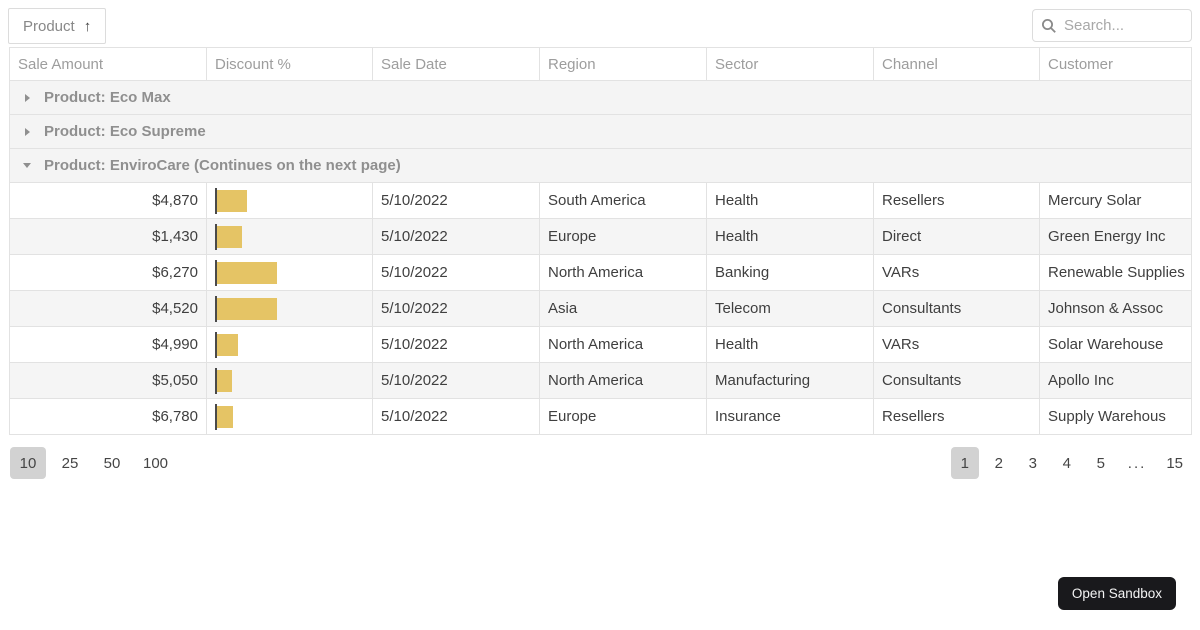  I want to click on page-size-25: 25, so click(70, 463).